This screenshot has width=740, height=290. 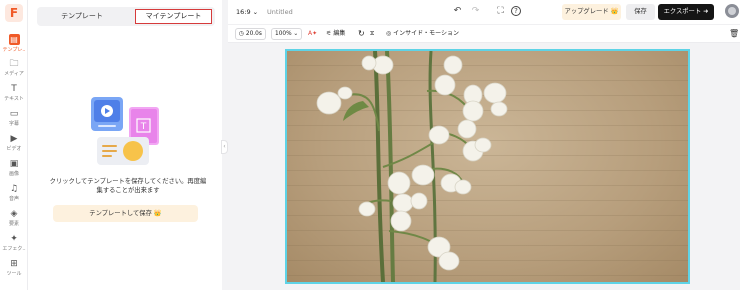 What do you see at coordinates (426, 33) in the screenshot?
I see `animation-label: インサイド・モーション` at bounding box center [426, 33].